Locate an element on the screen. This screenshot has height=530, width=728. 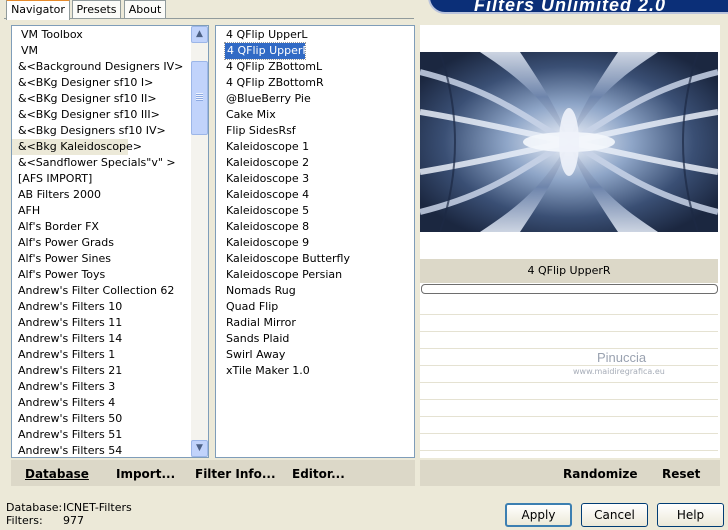
list-item: [AFS IMPORT] is located at coordinates (52, 179).